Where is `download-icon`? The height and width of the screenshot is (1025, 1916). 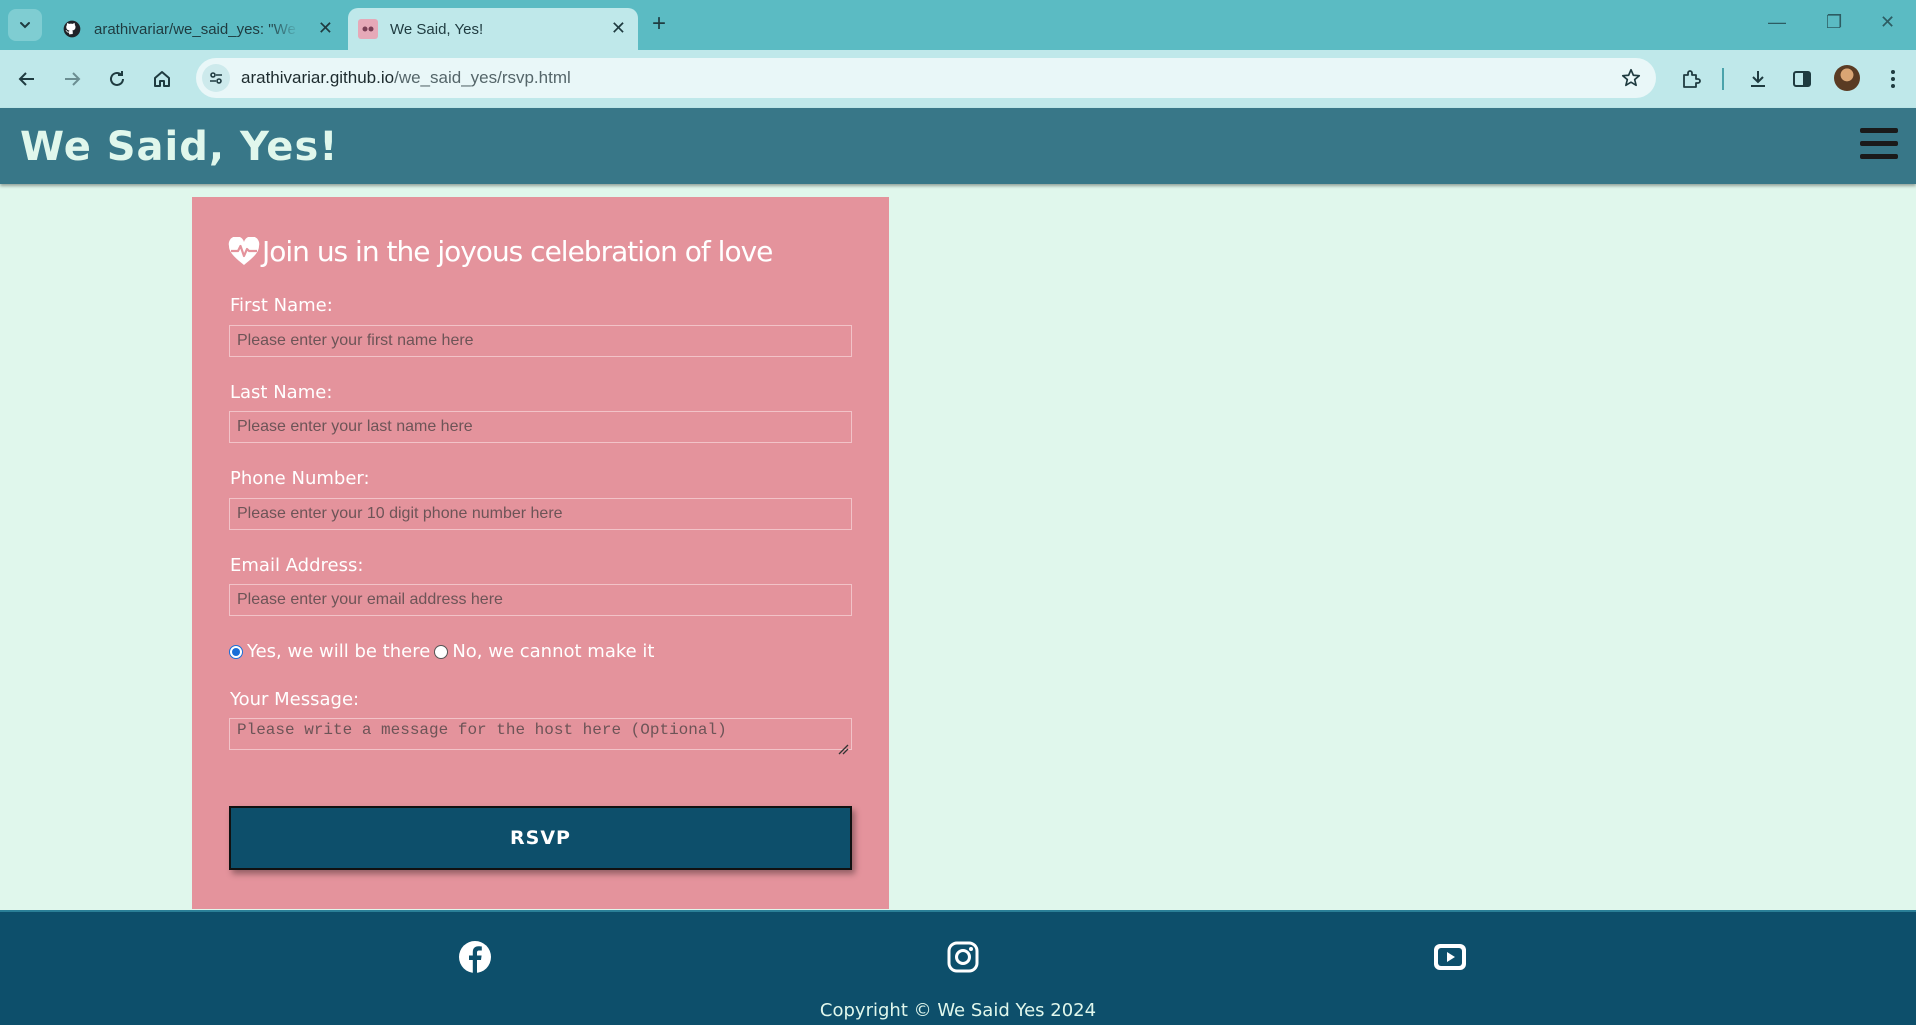
download-icon is located at coordinates (1758, 79).